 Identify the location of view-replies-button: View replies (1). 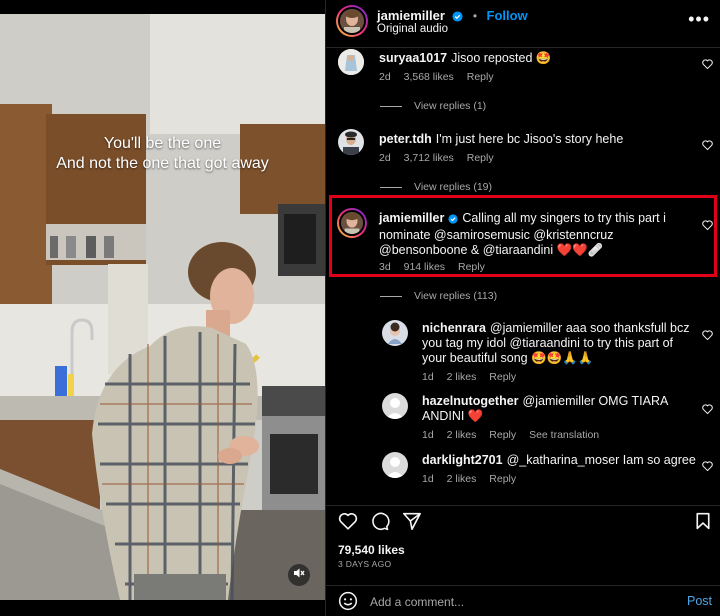
(433, 106).